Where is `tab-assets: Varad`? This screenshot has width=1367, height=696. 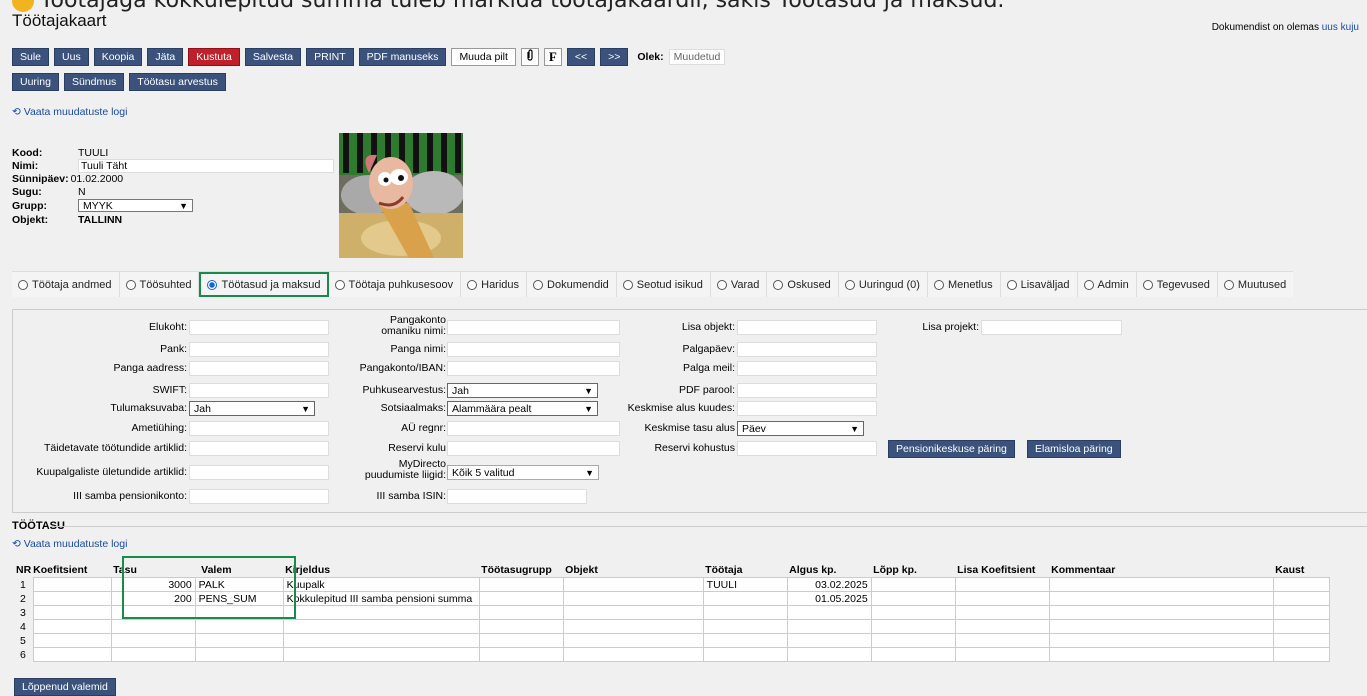
tab-assets: Varad is located at coordinates (739, 284).